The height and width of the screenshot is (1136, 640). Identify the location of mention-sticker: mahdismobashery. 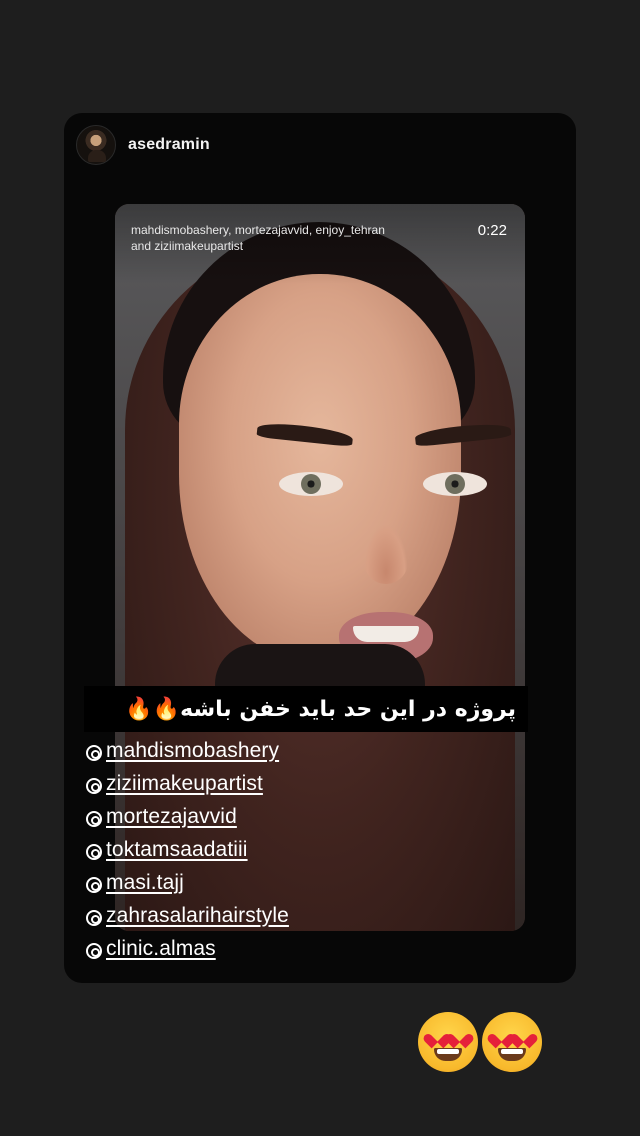
(187, 750).